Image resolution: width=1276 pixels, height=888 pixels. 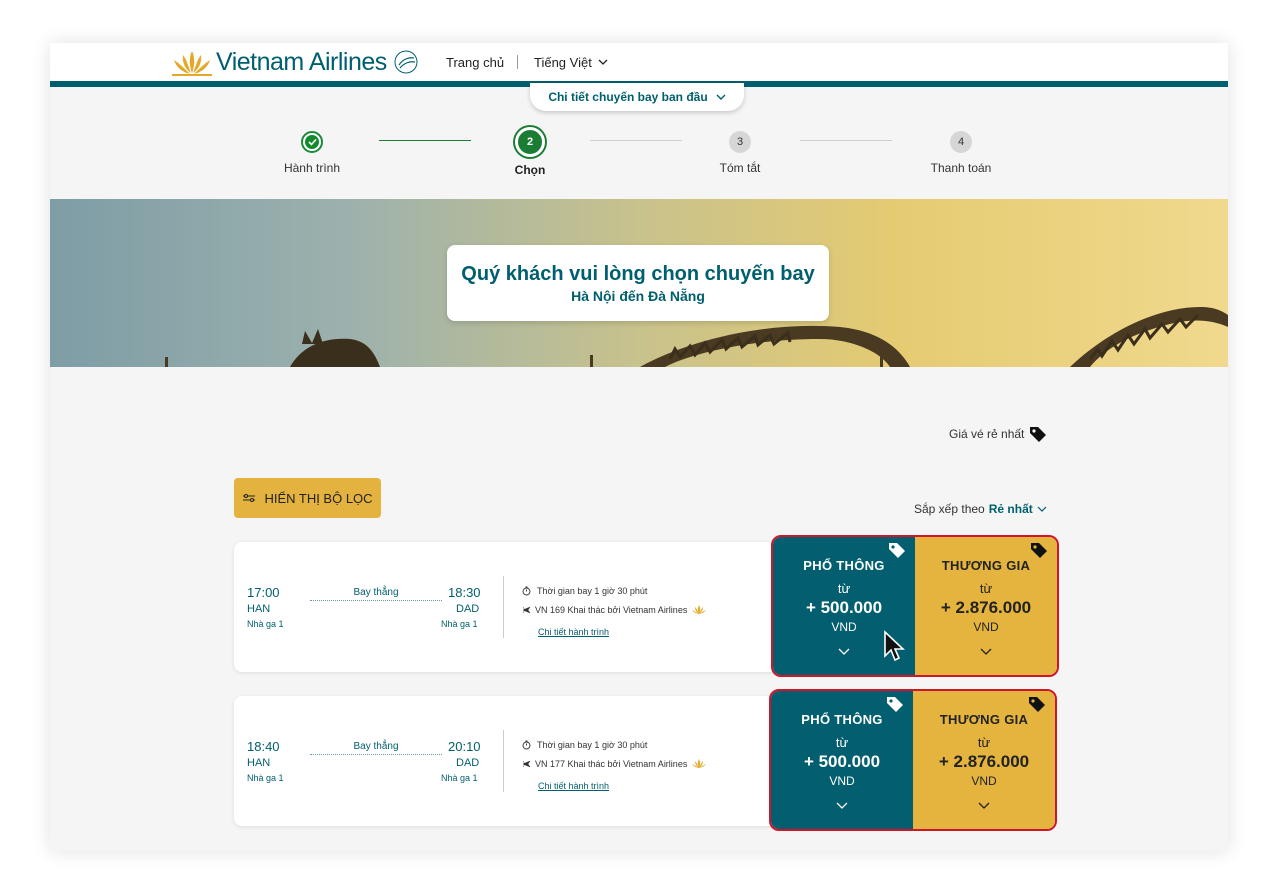 What do you see at coordinates (638, 296) in the screenshot?
I see `banner-route: Hà Nội đến Đà Nẵng` at bounding box center [638, 296].